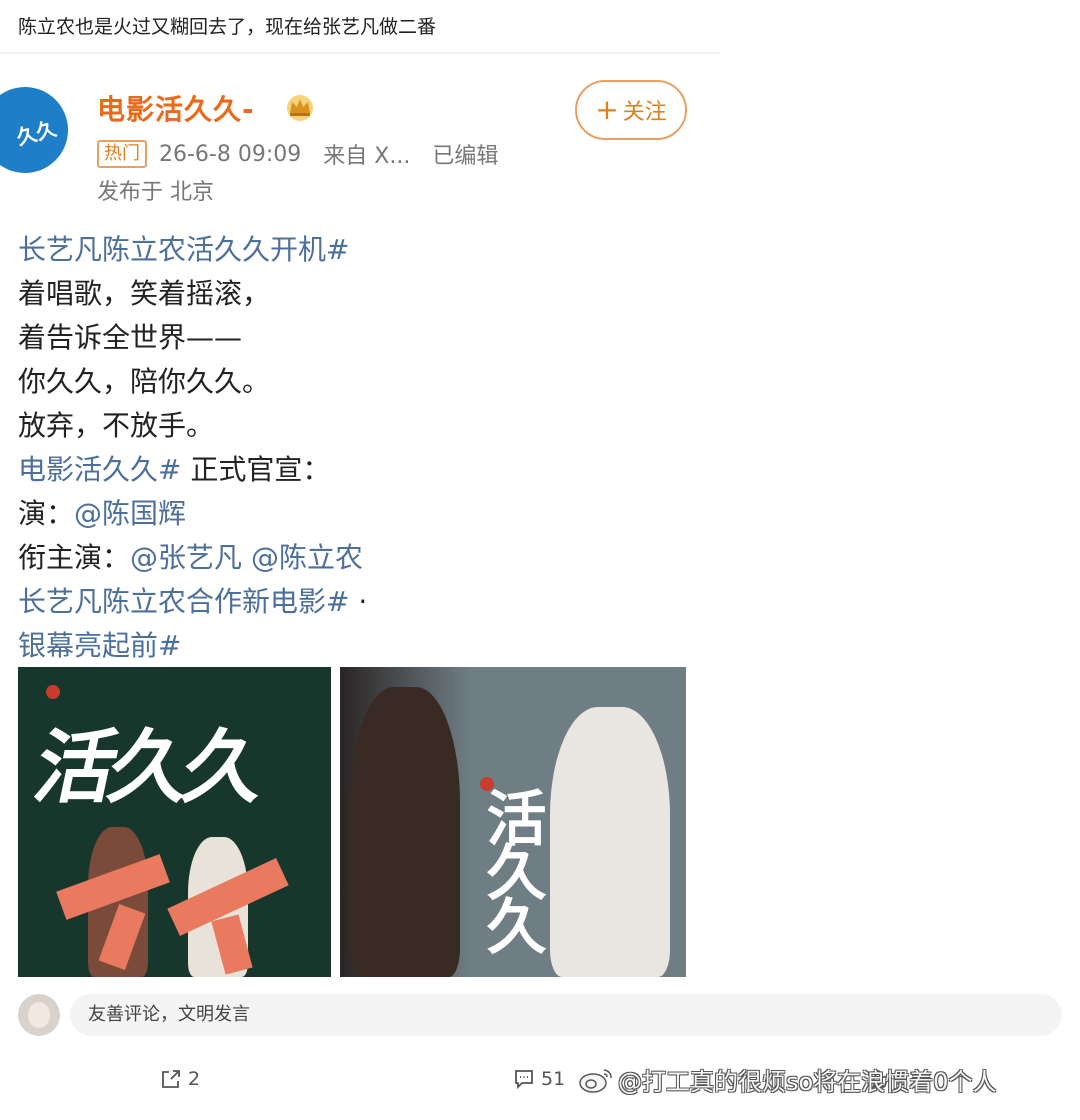  What do you see at coordinates (358, 514) in the screenshot?
I see `post-text-line: 演：@陈国辉` at bounding box center [358, 514].